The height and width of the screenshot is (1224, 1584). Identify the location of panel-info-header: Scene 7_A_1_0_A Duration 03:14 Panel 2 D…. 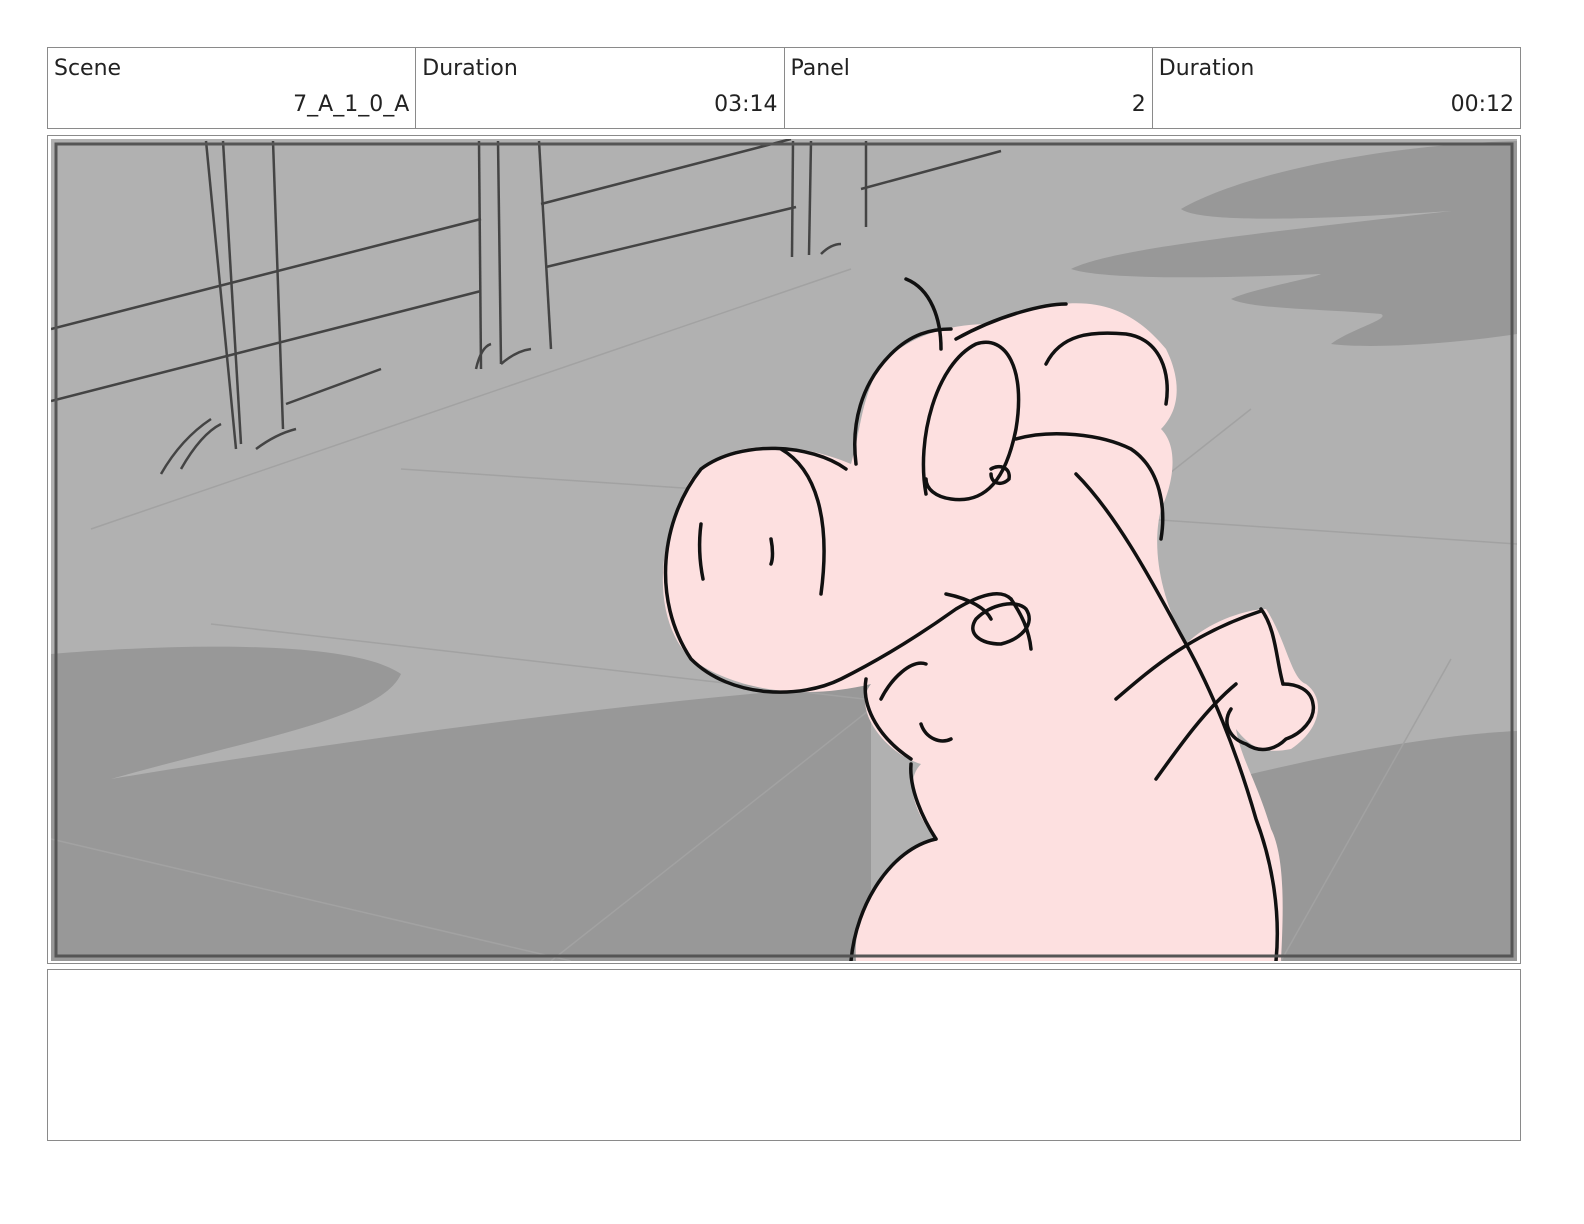
(784, 88).